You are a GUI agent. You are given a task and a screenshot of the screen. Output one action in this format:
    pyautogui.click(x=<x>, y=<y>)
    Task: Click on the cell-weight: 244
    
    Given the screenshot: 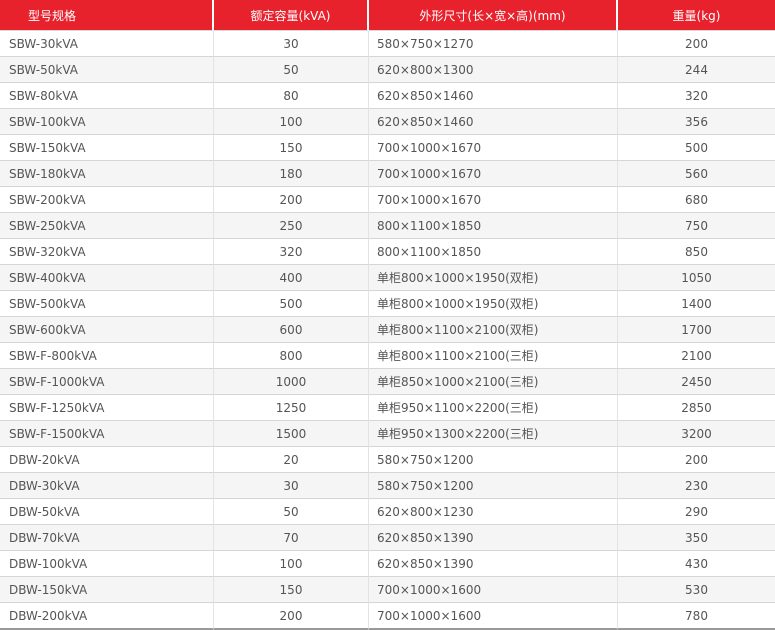 What is the action you would take?
    pyautogui.click(x=696, y=70)
    